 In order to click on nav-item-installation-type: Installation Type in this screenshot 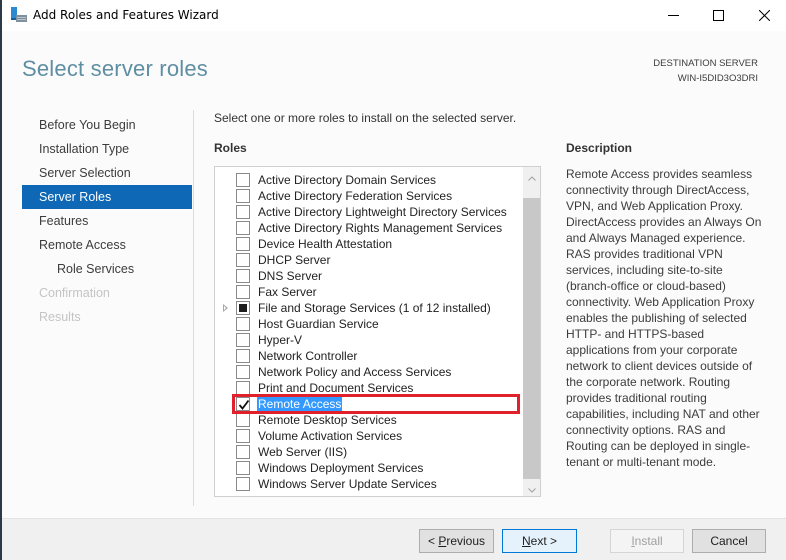, I will do `click(107, 149)`.